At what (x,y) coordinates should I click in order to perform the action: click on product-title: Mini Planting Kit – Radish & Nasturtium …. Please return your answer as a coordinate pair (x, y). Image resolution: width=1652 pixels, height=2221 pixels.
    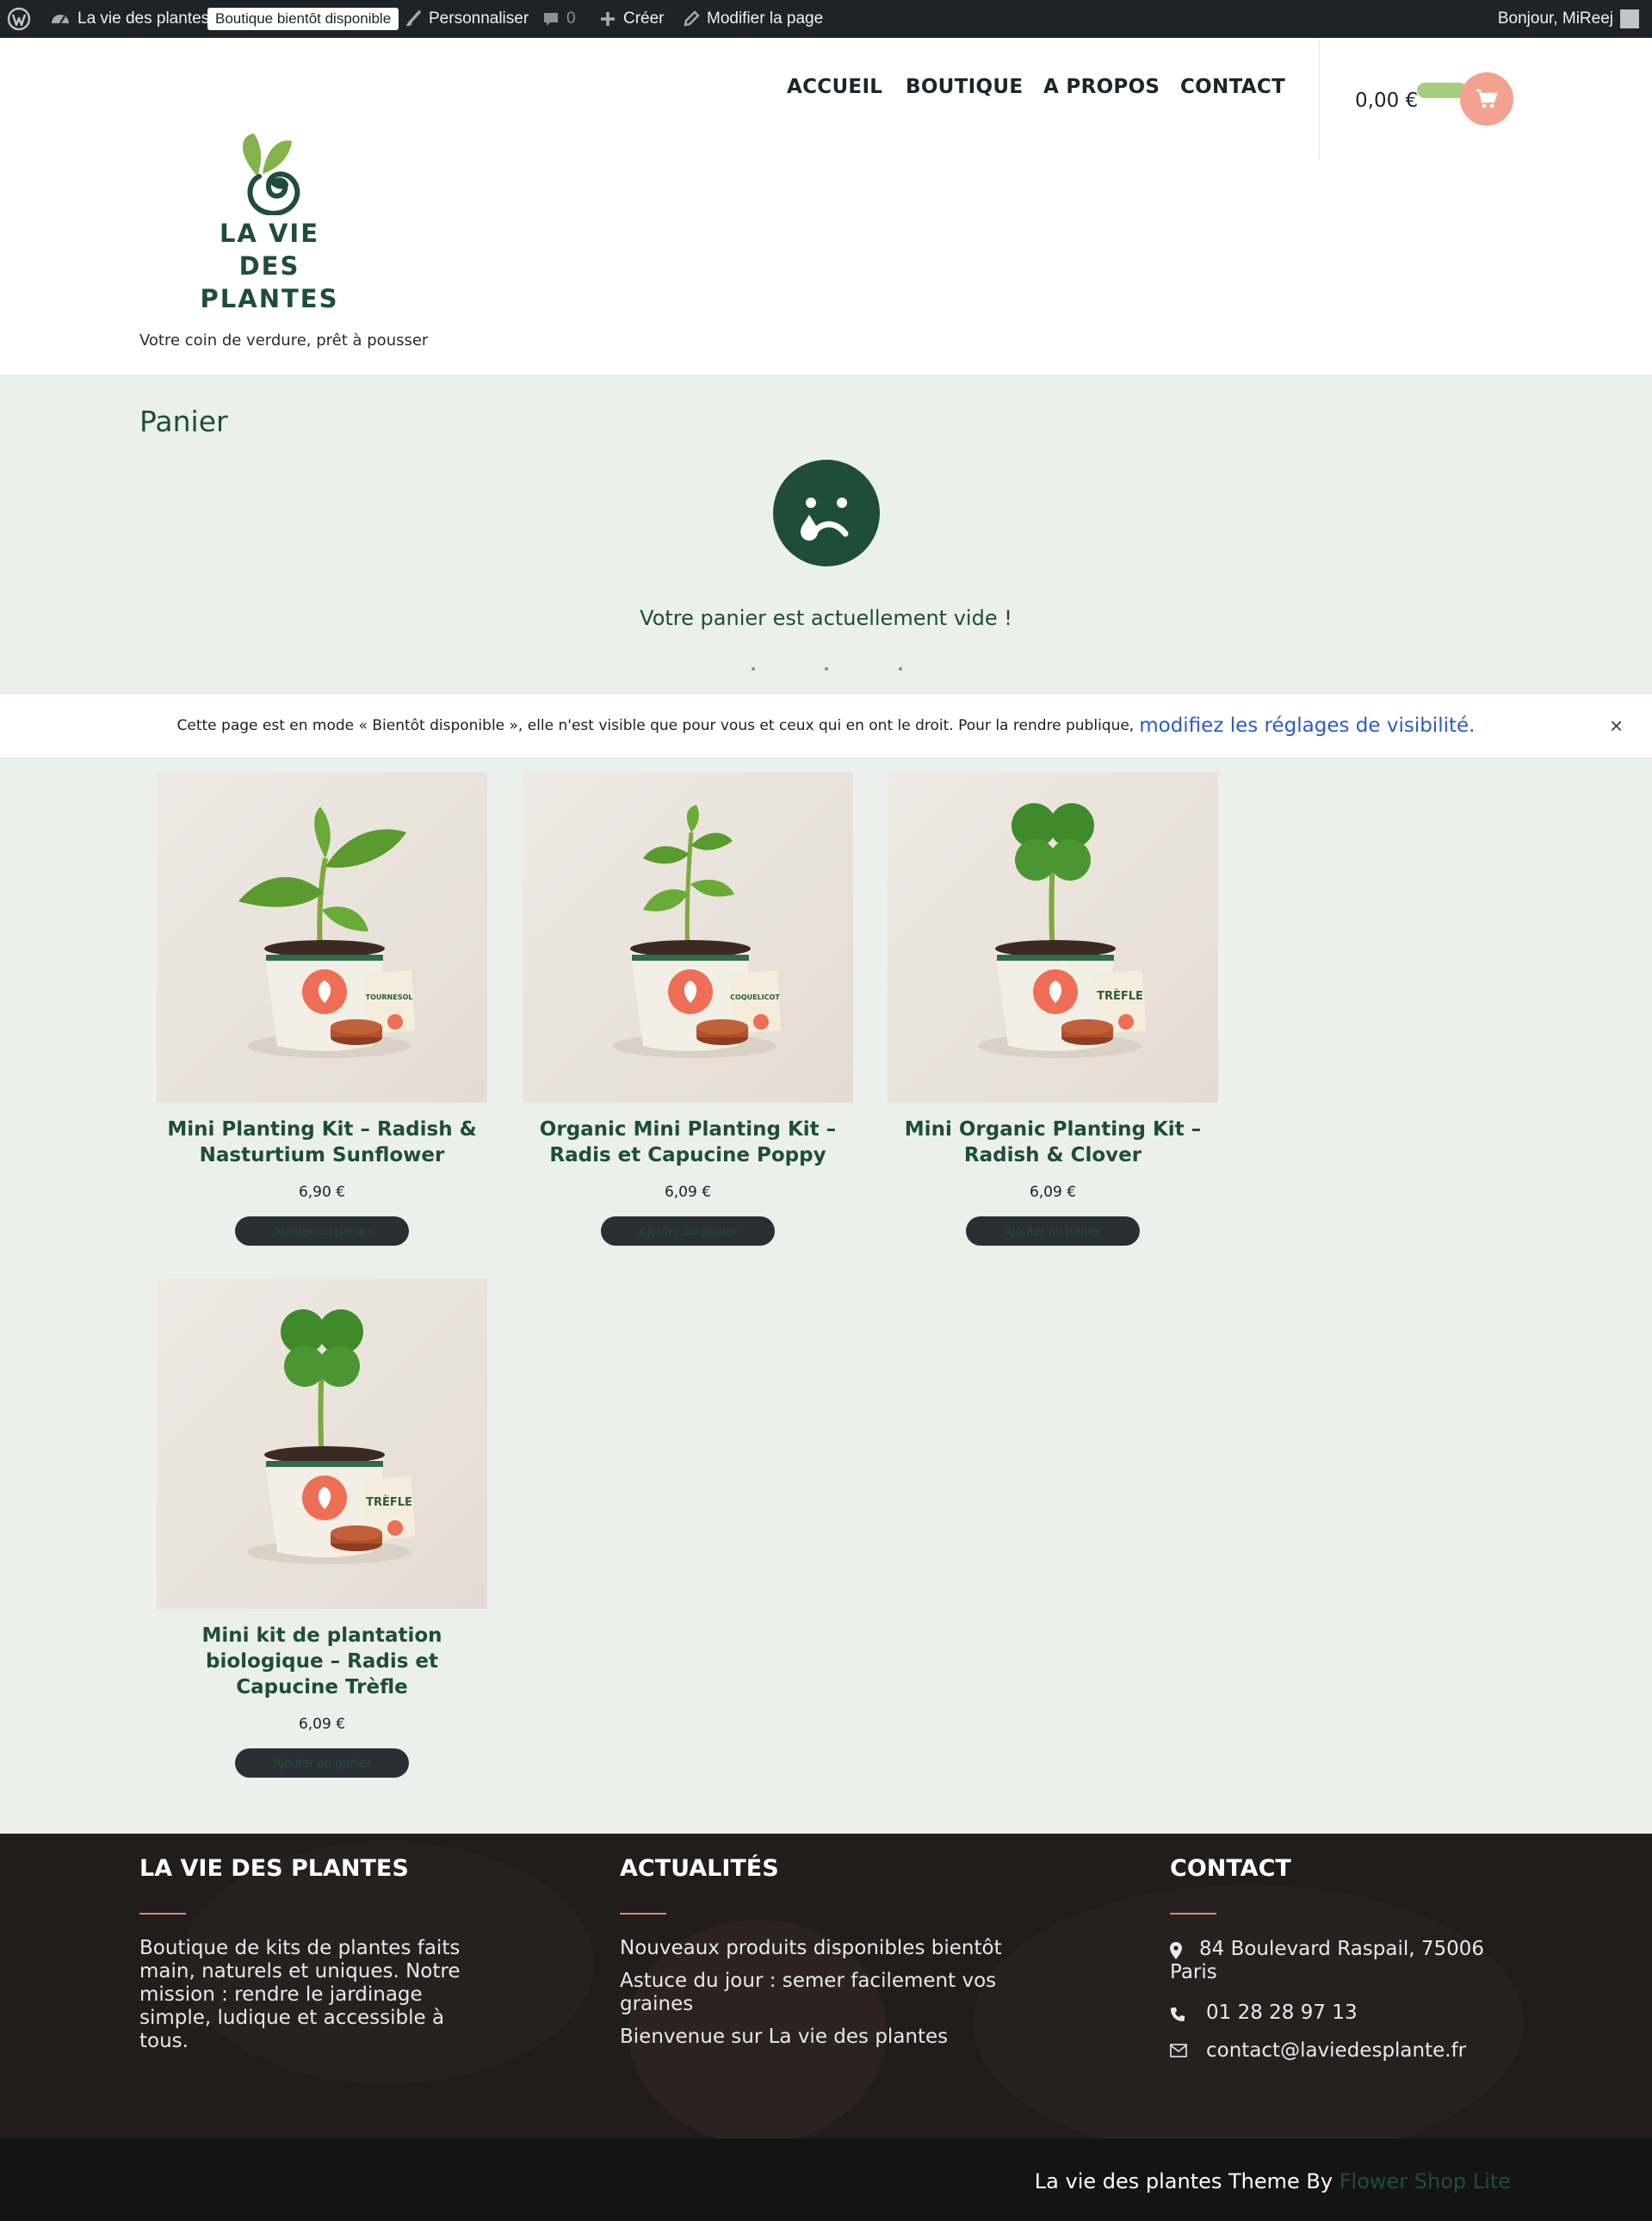
    Looking at the image, I should click on (322, 1142).